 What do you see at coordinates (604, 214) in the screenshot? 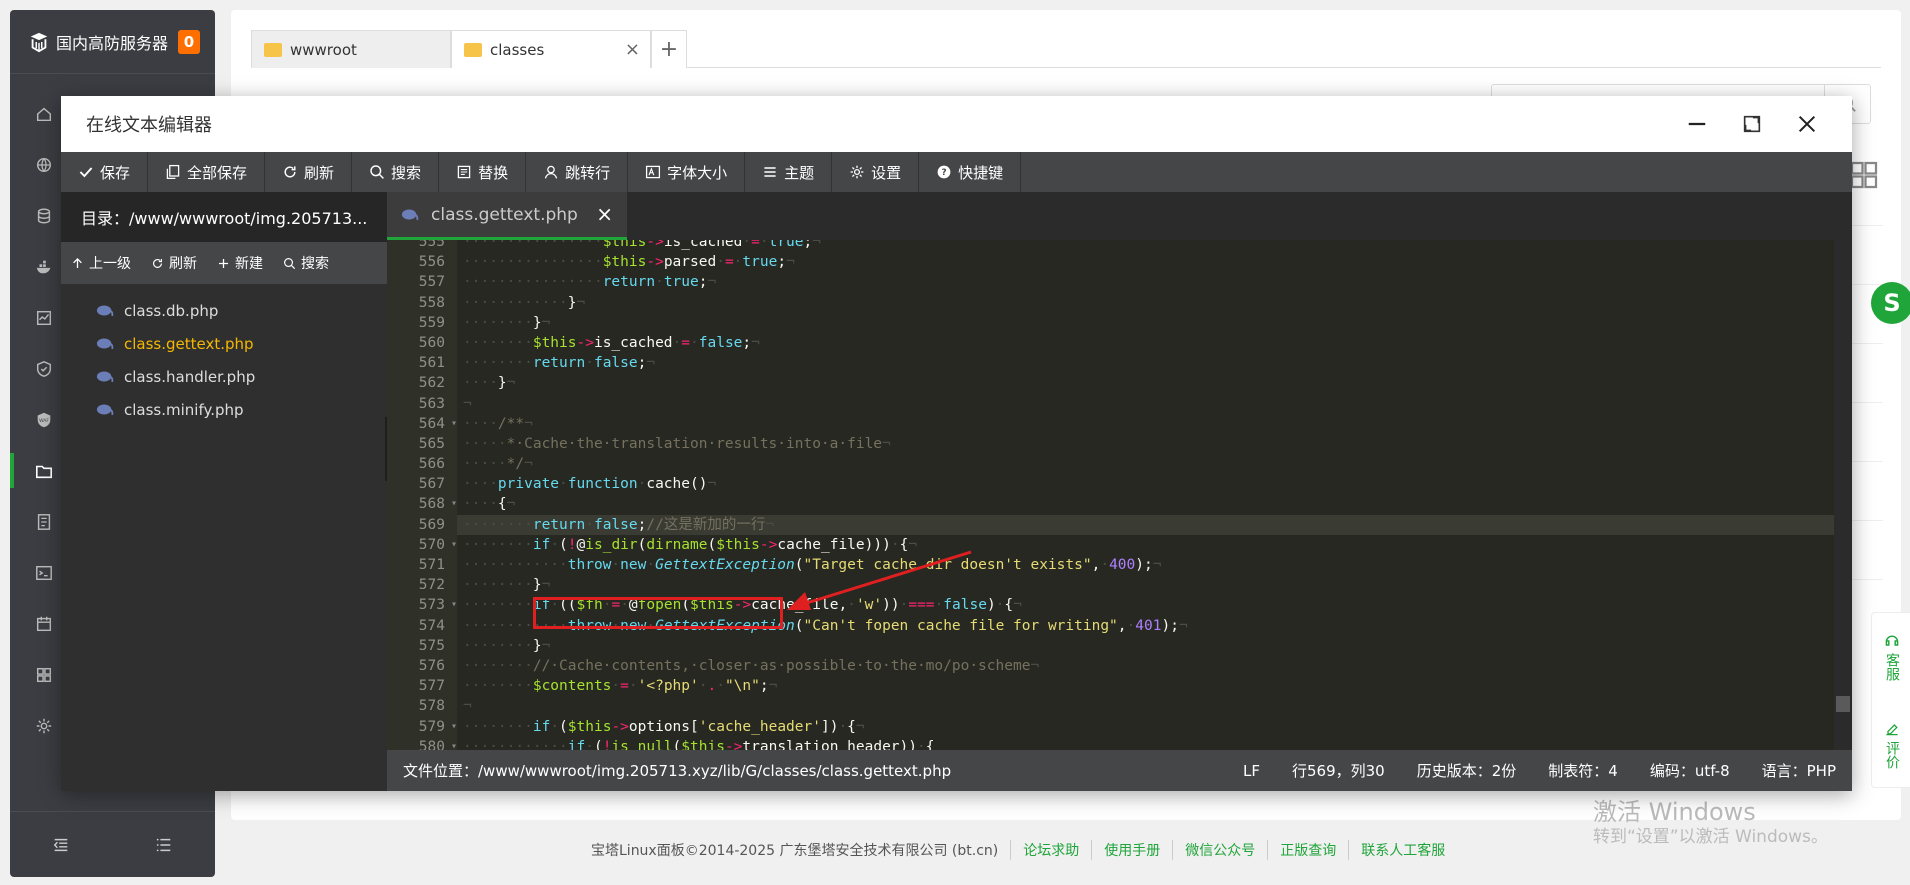
I see `close-tab-icon: ×` at bounding box center [604, 214].